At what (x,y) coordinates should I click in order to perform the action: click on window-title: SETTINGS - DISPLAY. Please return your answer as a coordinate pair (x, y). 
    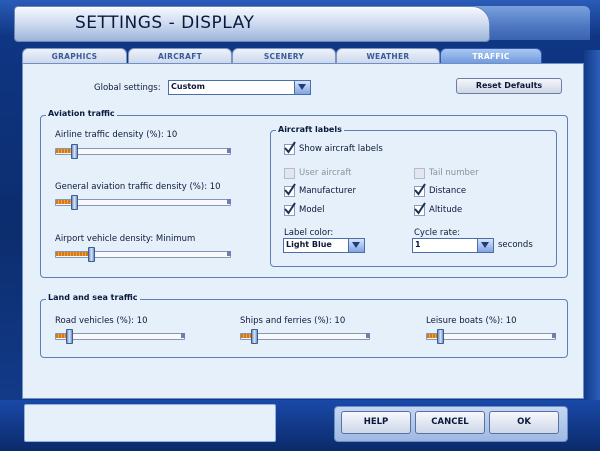
    Looking at the image, I should click on (165, 23).